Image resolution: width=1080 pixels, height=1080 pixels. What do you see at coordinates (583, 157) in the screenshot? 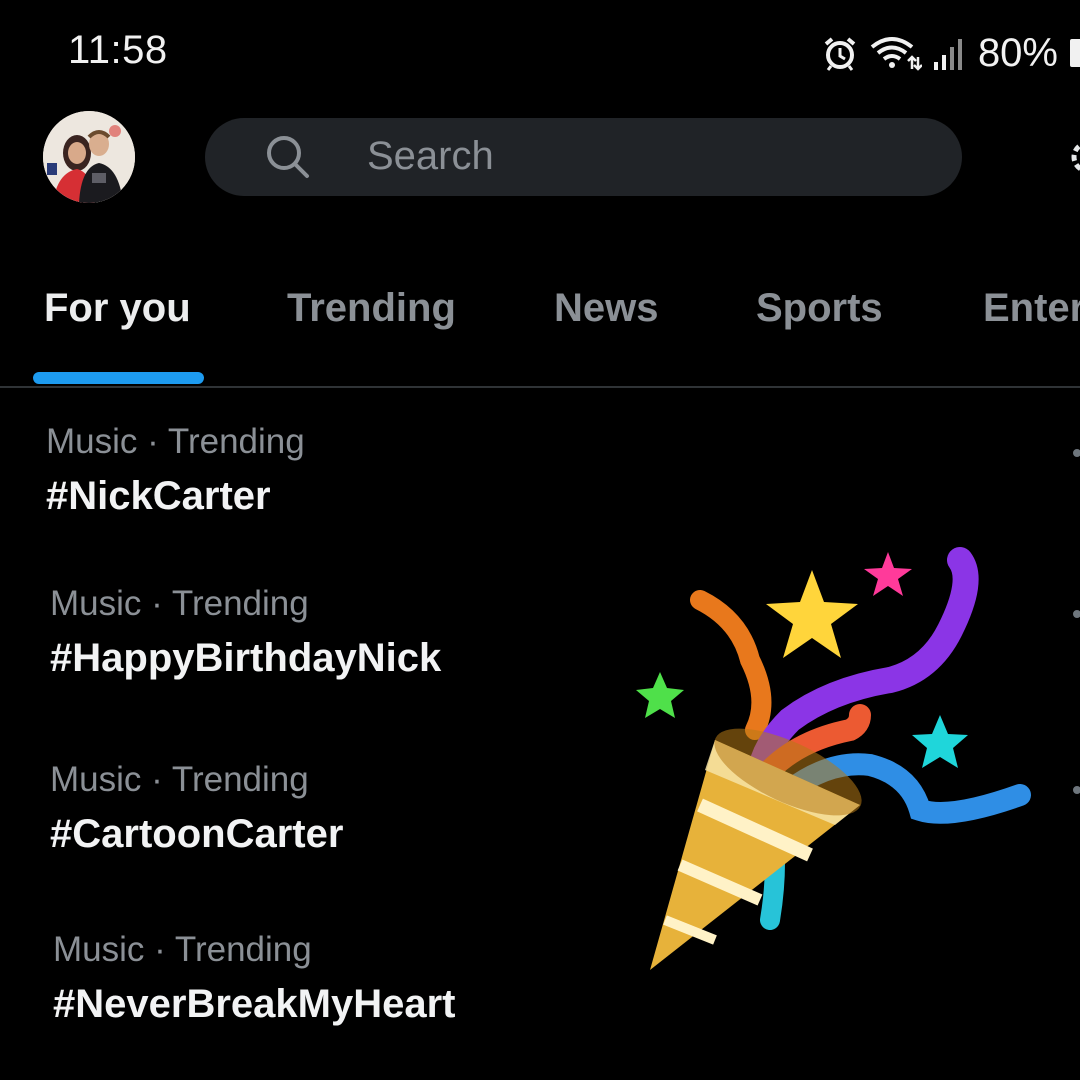
I see `search-bar: Search` at bounding box center [583, 157].